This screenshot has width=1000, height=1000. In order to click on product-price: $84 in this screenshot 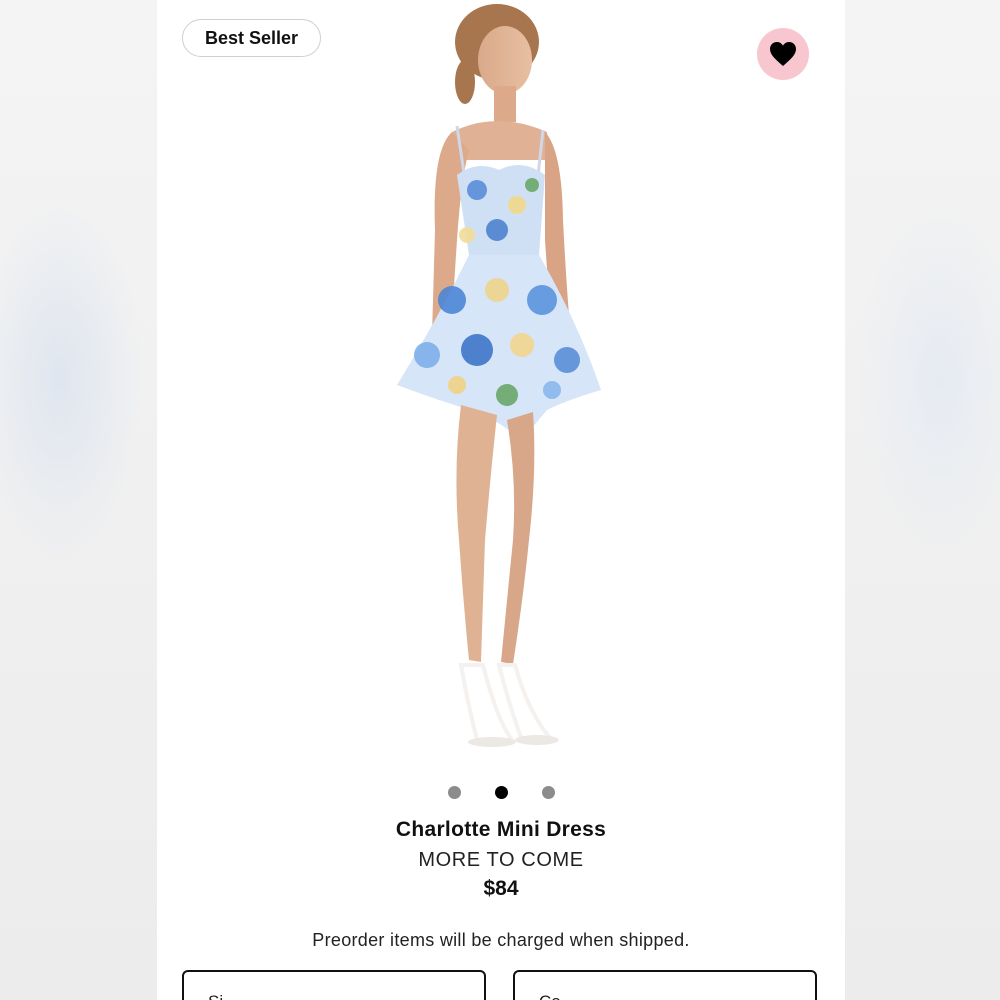, I will do `click(501, 888)`.